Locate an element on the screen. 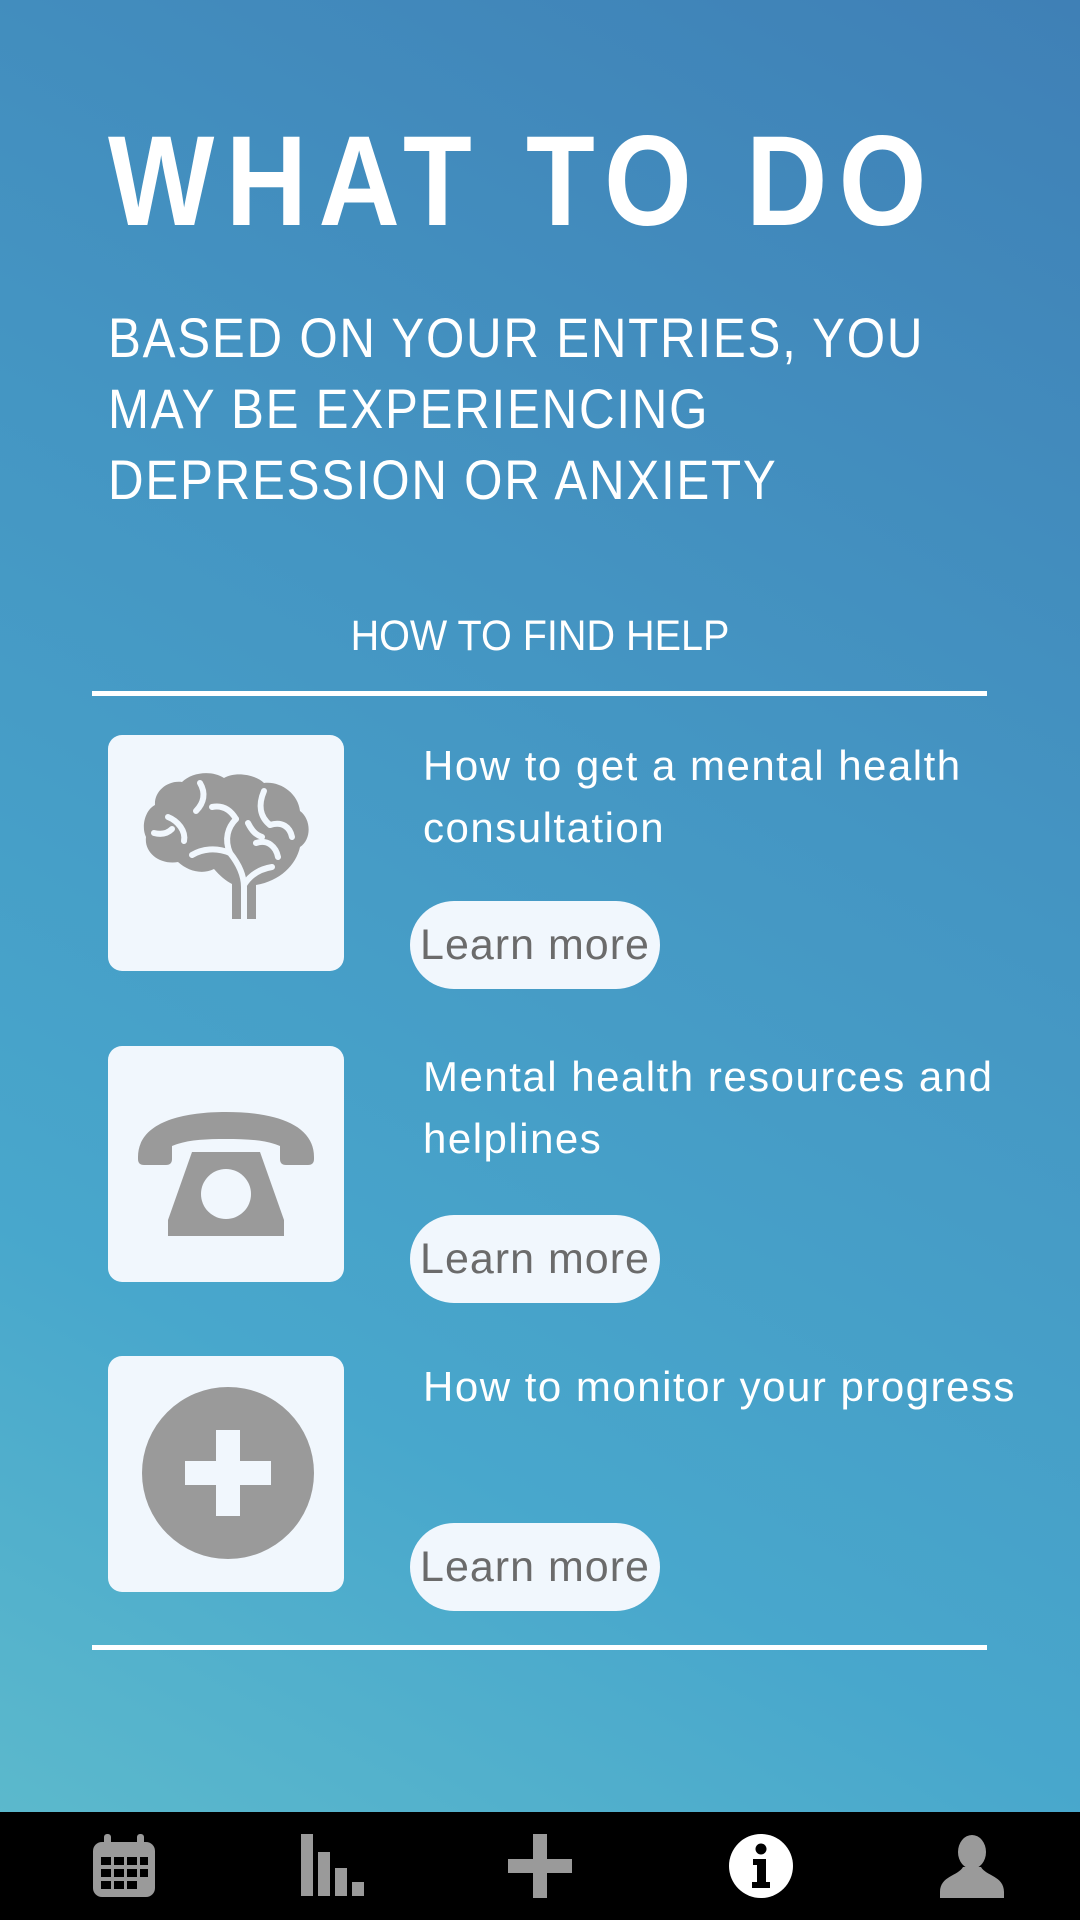 Image resolution: width=1080 pixels, height=1920 pixels. tab-add-entry is located at coordinates (540, 1866).